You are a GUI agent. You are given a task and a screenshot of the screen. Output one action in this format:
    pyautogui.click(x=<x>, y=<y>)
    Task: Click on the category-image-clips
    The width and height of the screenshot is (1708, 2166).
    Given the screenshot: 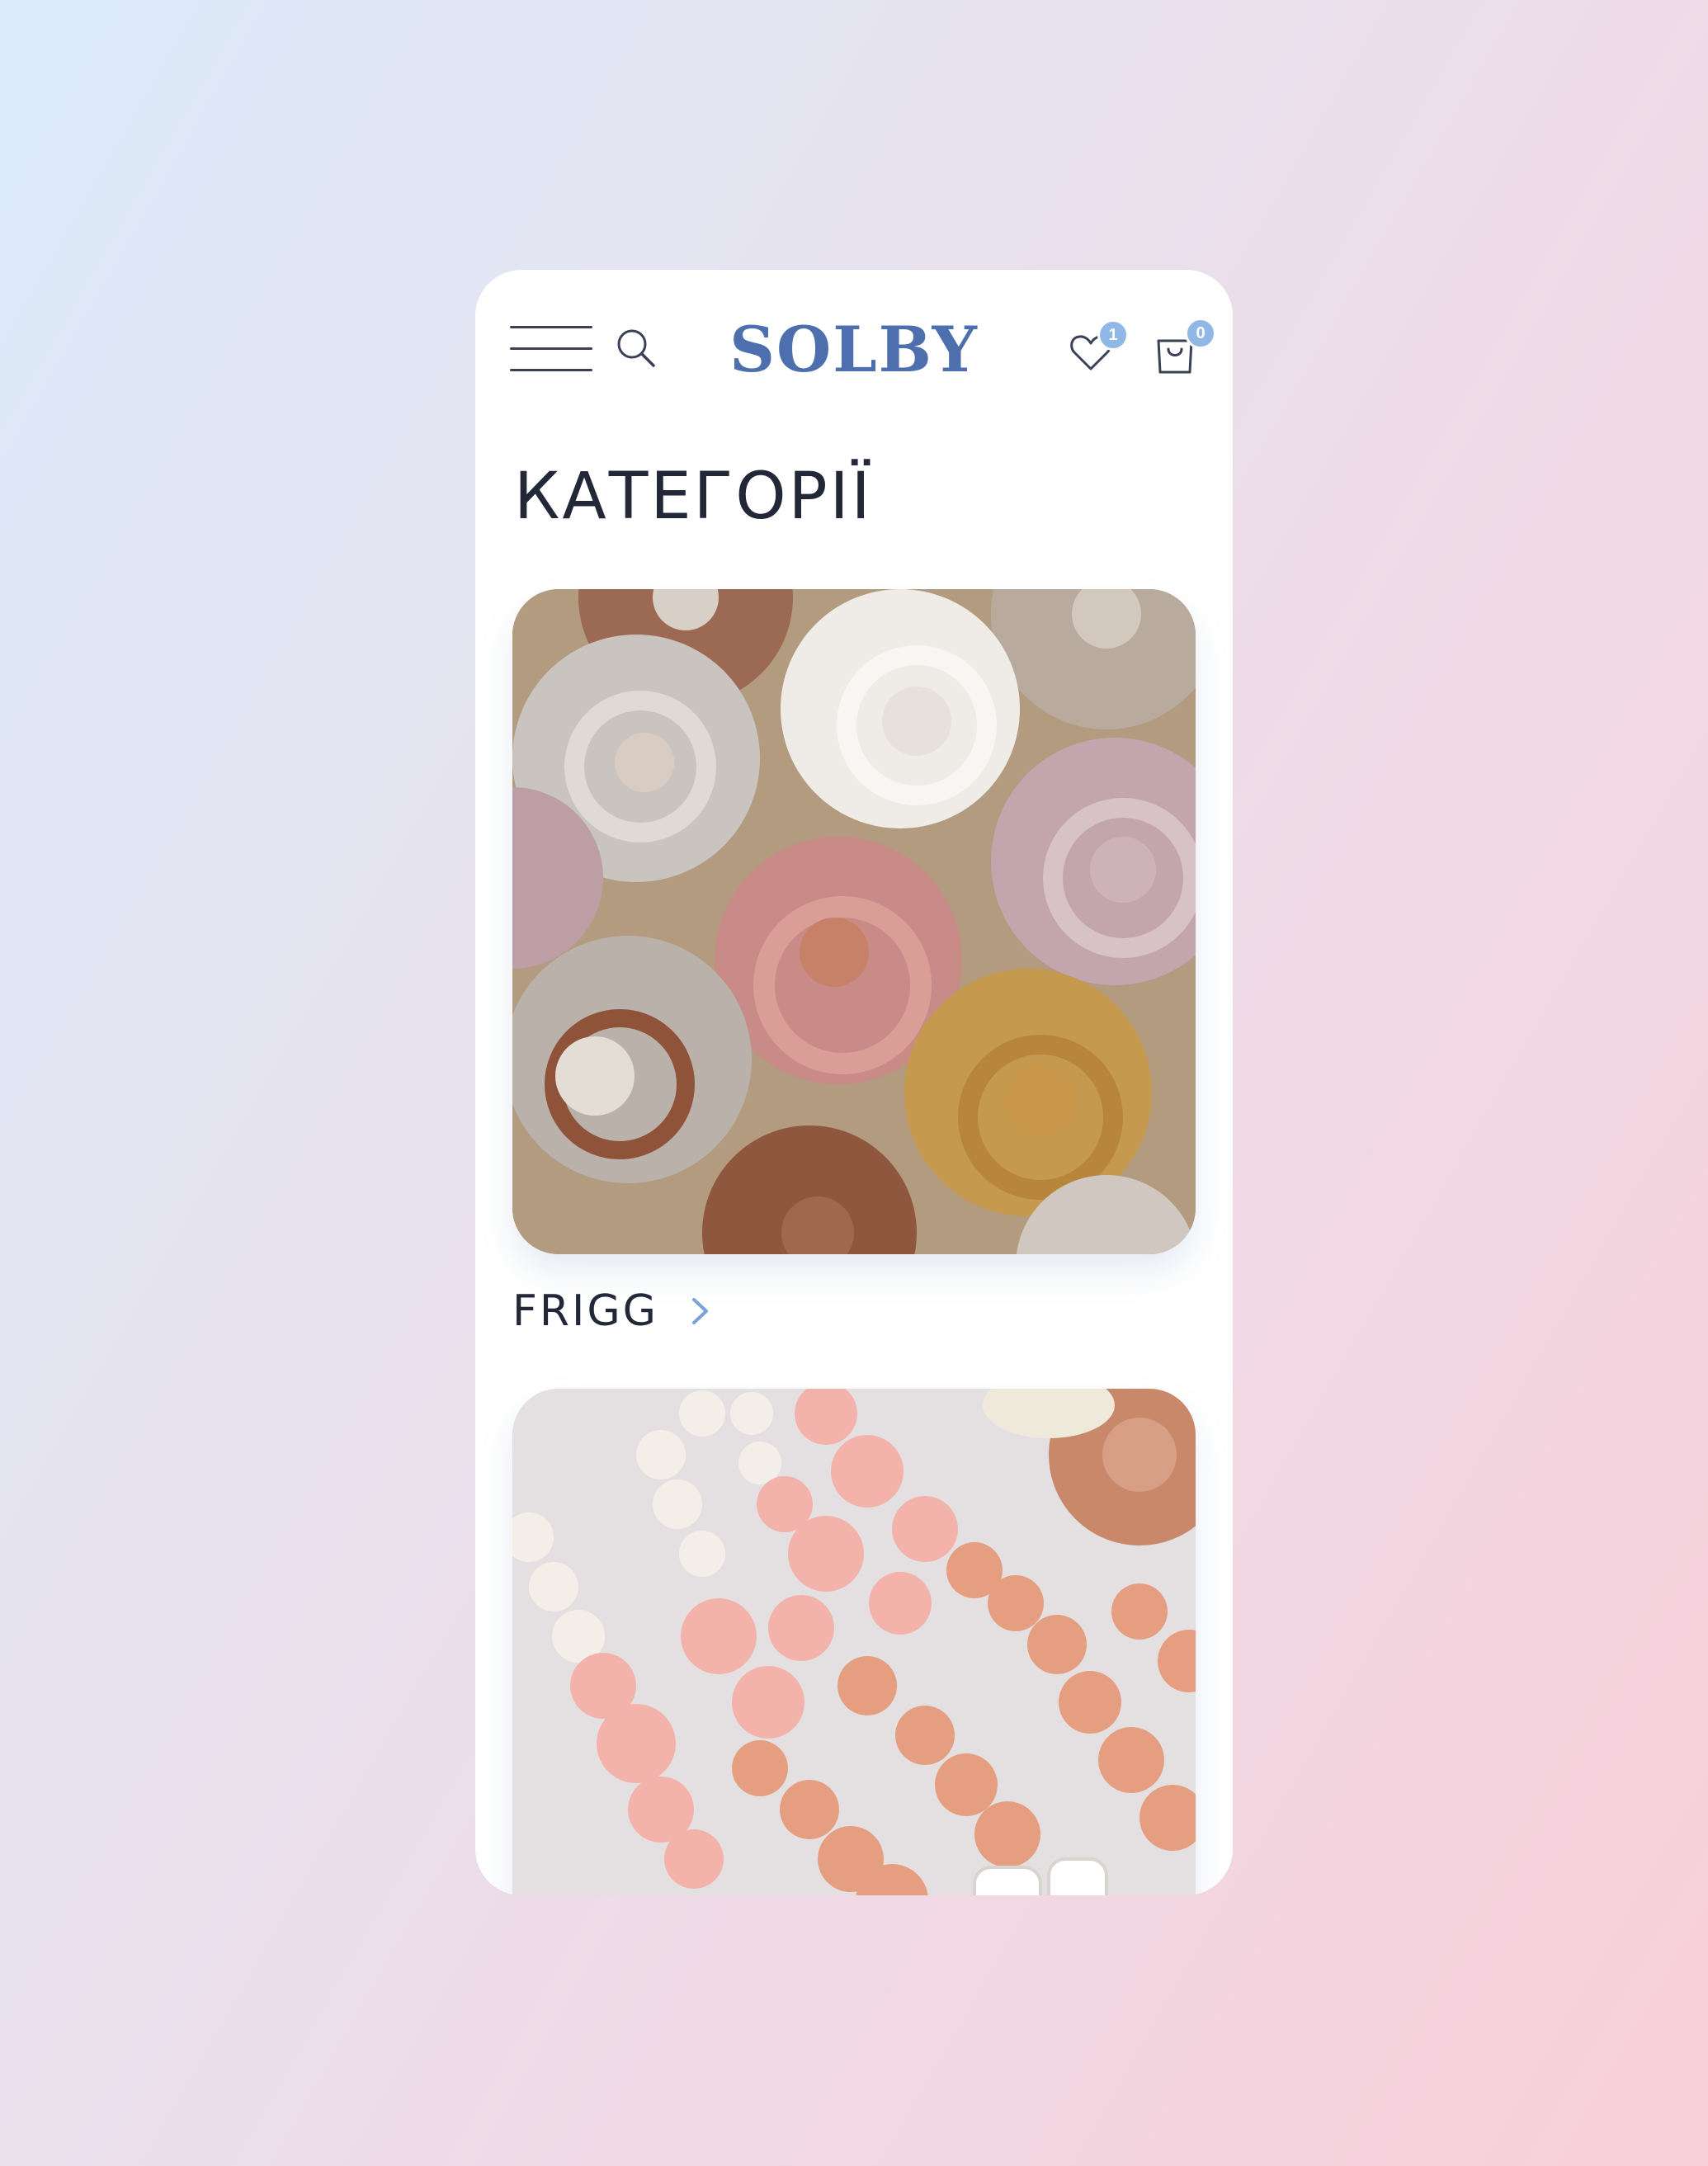 What is the action you would take?
    pyautogui.click(x=854, y=1642)
    